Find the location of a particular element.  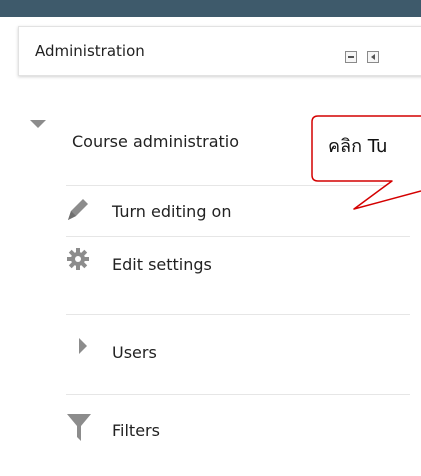

tree-item-edit-settings: Edit settings is located at coordinates (238, 260).